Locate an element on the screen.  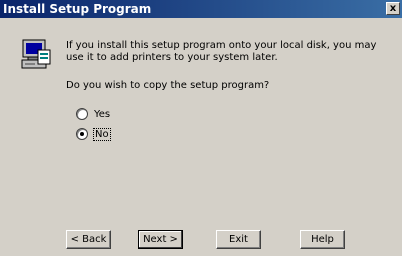
close-button: x is located at coordinates (393, 8).